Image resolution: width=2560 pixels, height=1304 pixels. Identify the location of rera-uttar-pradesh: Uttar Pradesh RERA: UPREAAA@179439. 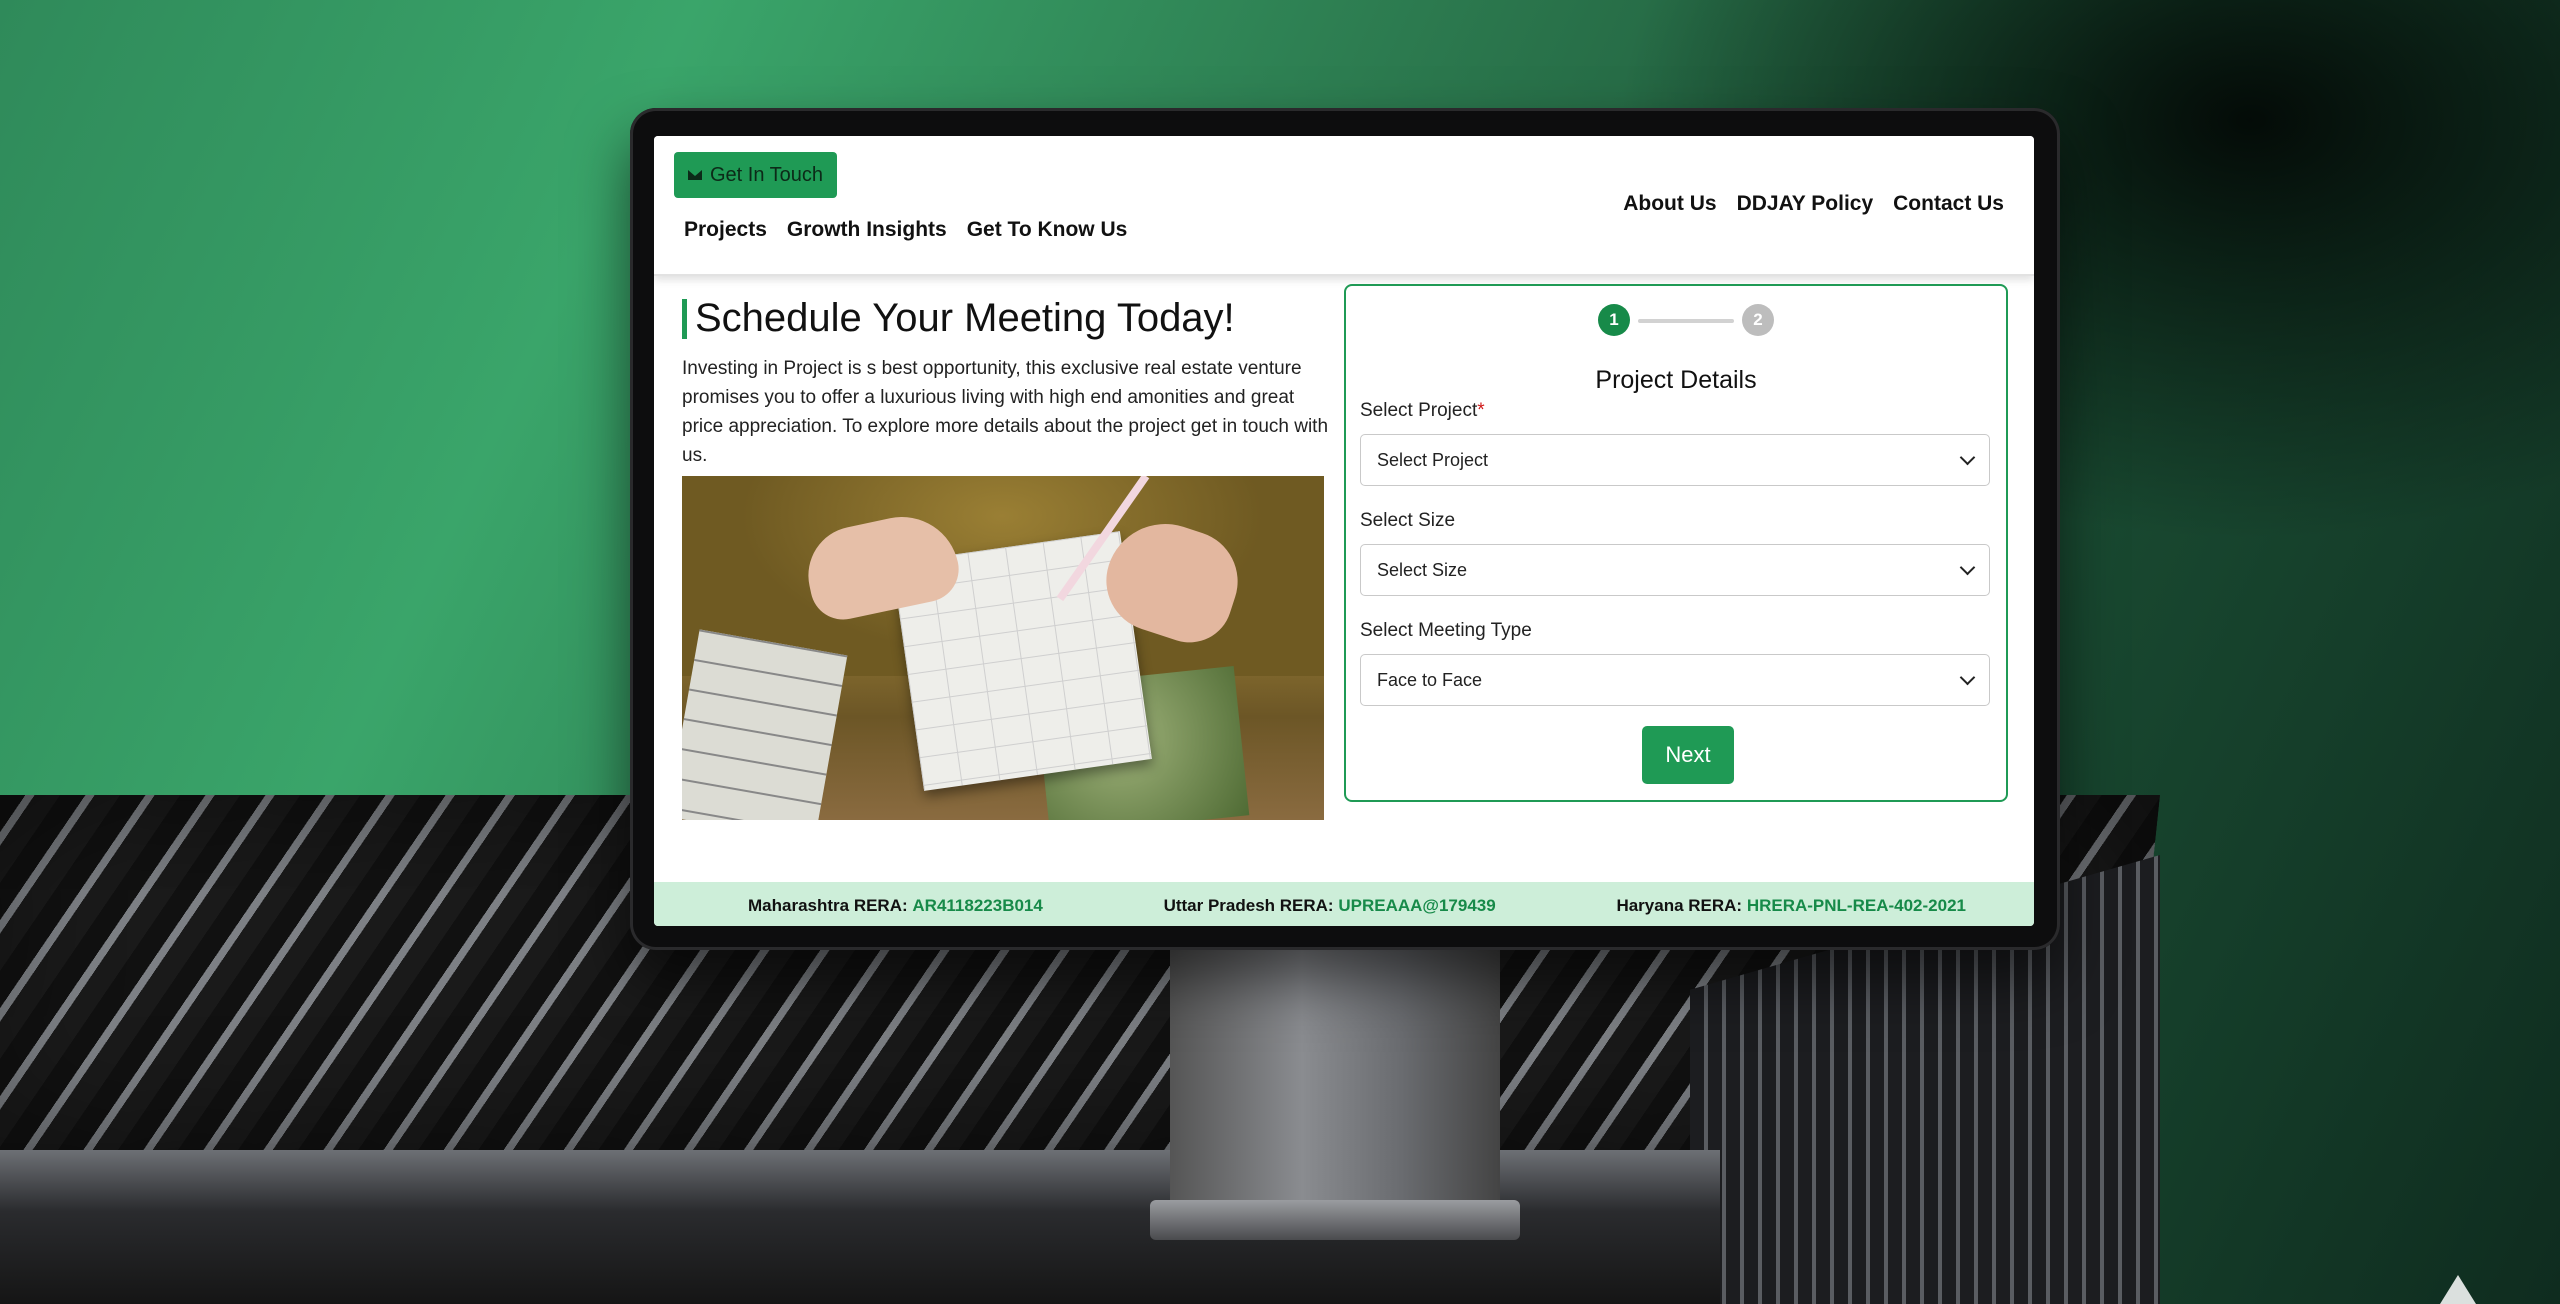
(1329, 905).